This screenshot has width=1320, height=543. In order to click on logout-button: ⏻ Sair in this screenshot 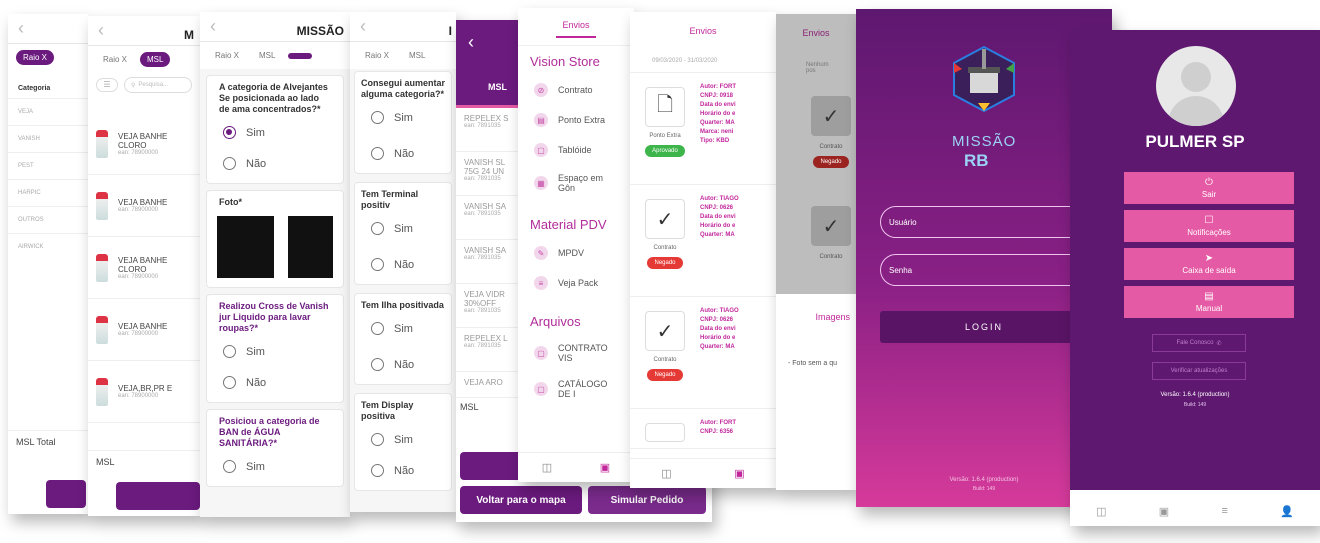, I will do `click(1209, 188)`.